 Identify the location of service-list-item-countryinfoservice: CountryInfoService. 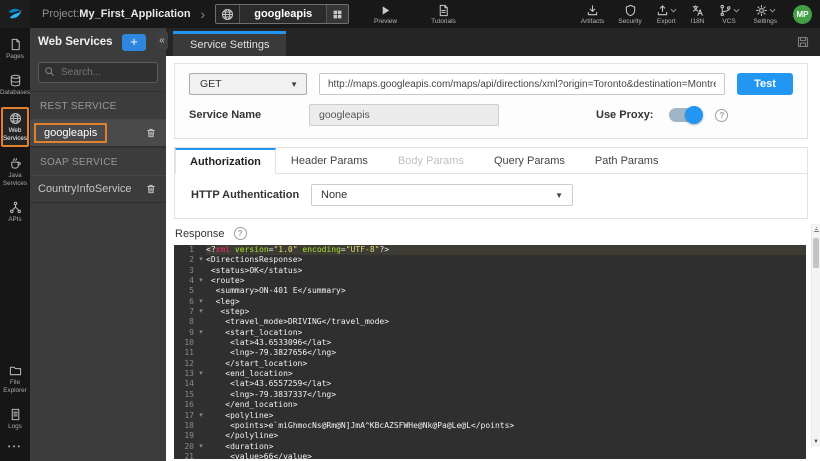
(98, 189).